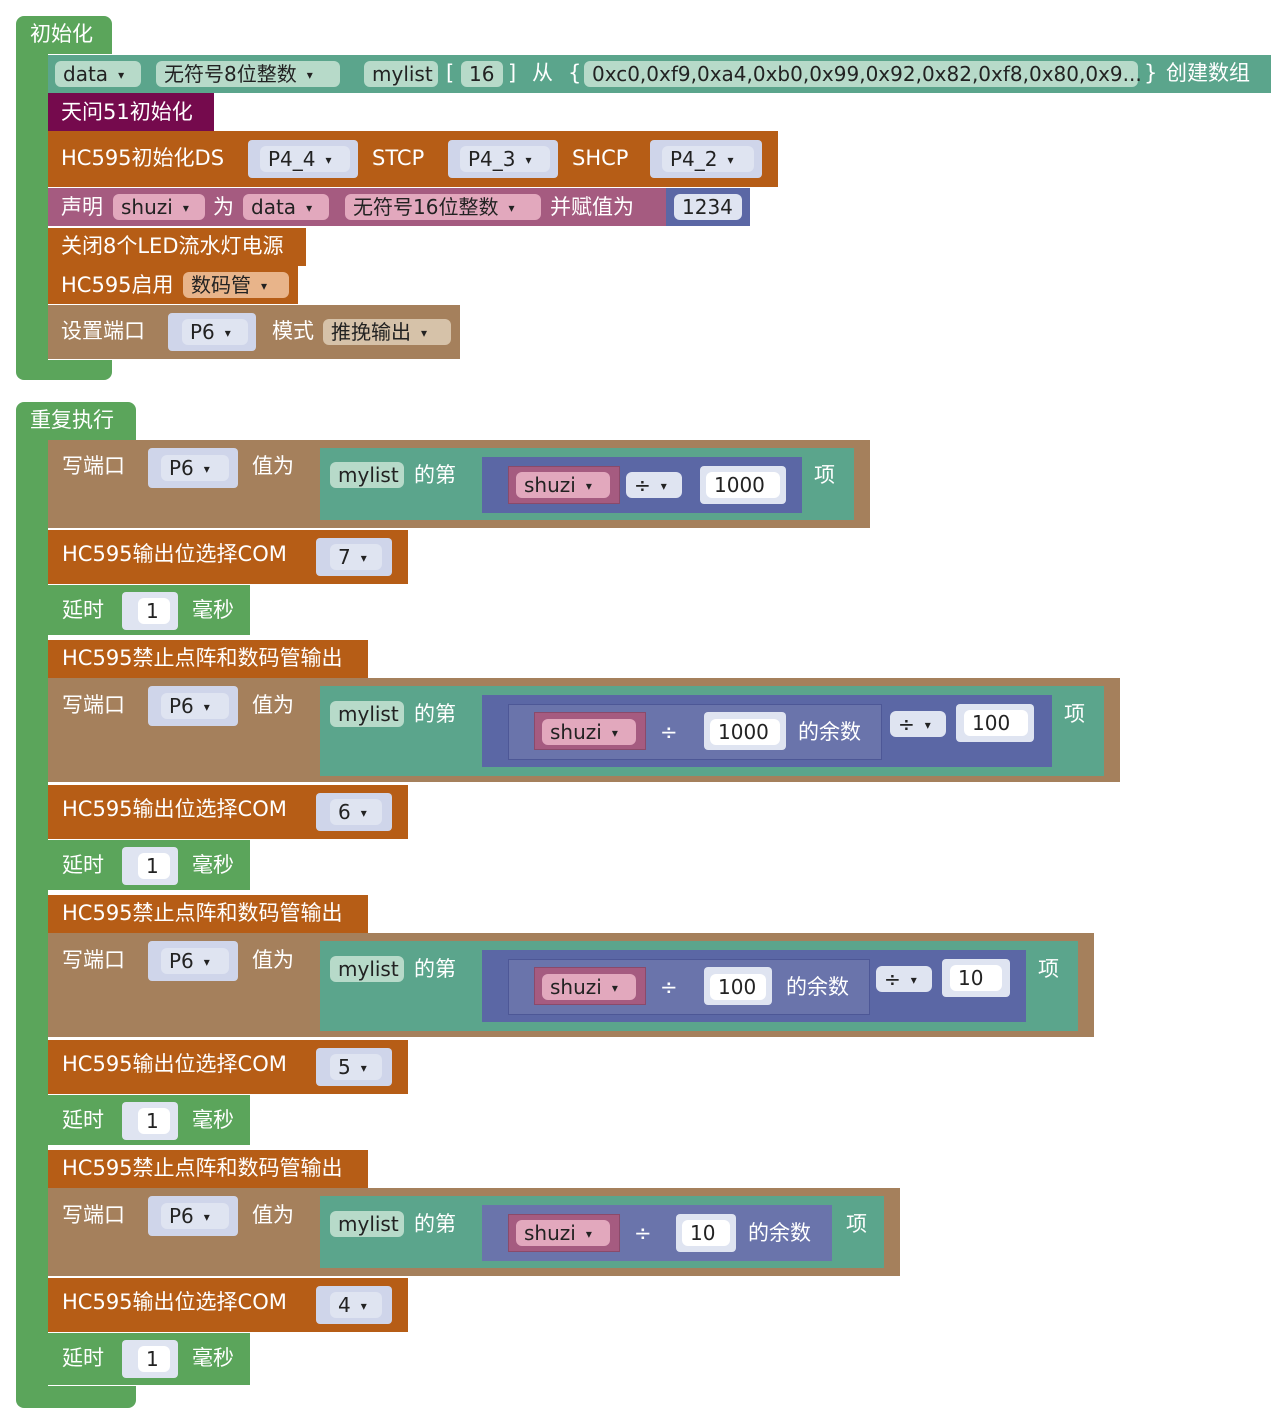 The width and height of the screenshot is (1287, 1422). I want to click on loop-hat-label: 重复执行, so click(72, 420).